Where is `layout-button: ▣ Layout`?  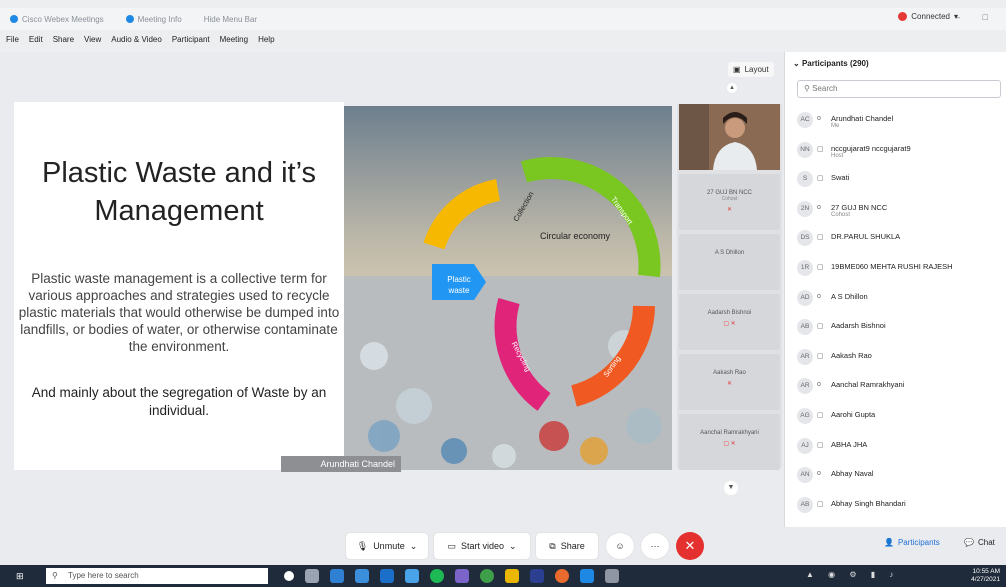 layout-button: ▣ Layout is located at coordinates (751, 69).